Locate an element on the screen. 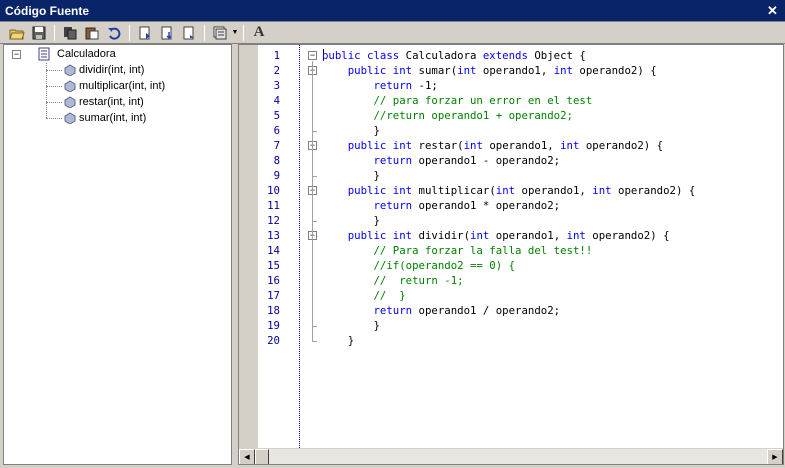  save-button is located at coordinates (39, 33).